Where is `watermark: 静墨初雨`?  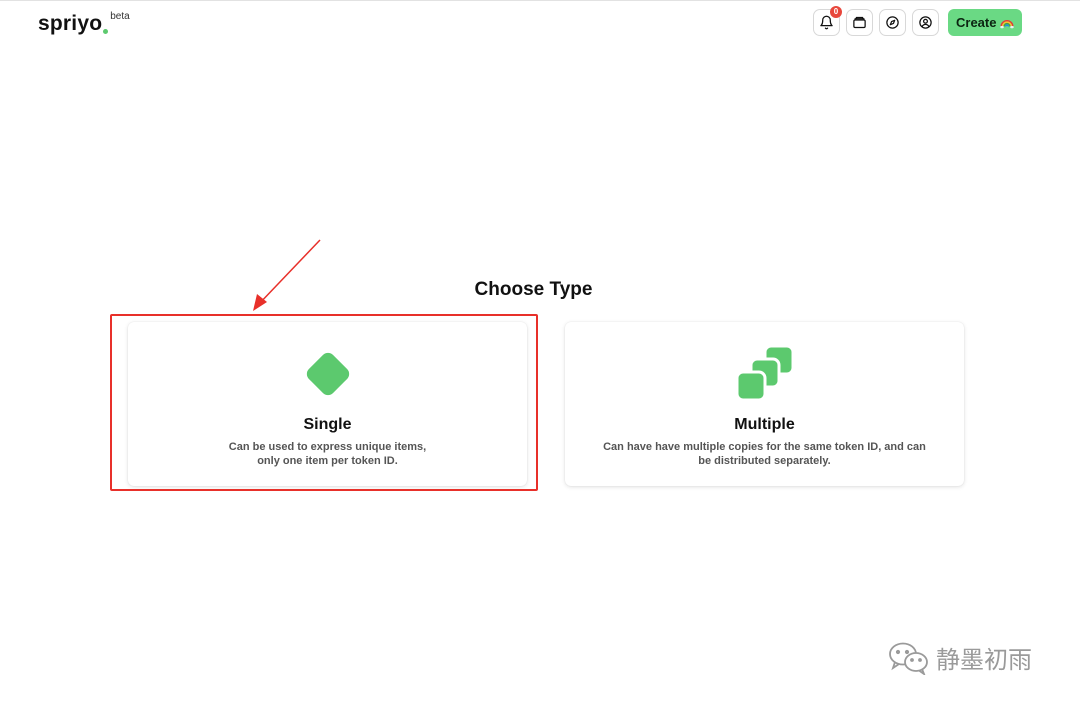 watermark: 静墨初雨 is located at coordinates (960, 657).